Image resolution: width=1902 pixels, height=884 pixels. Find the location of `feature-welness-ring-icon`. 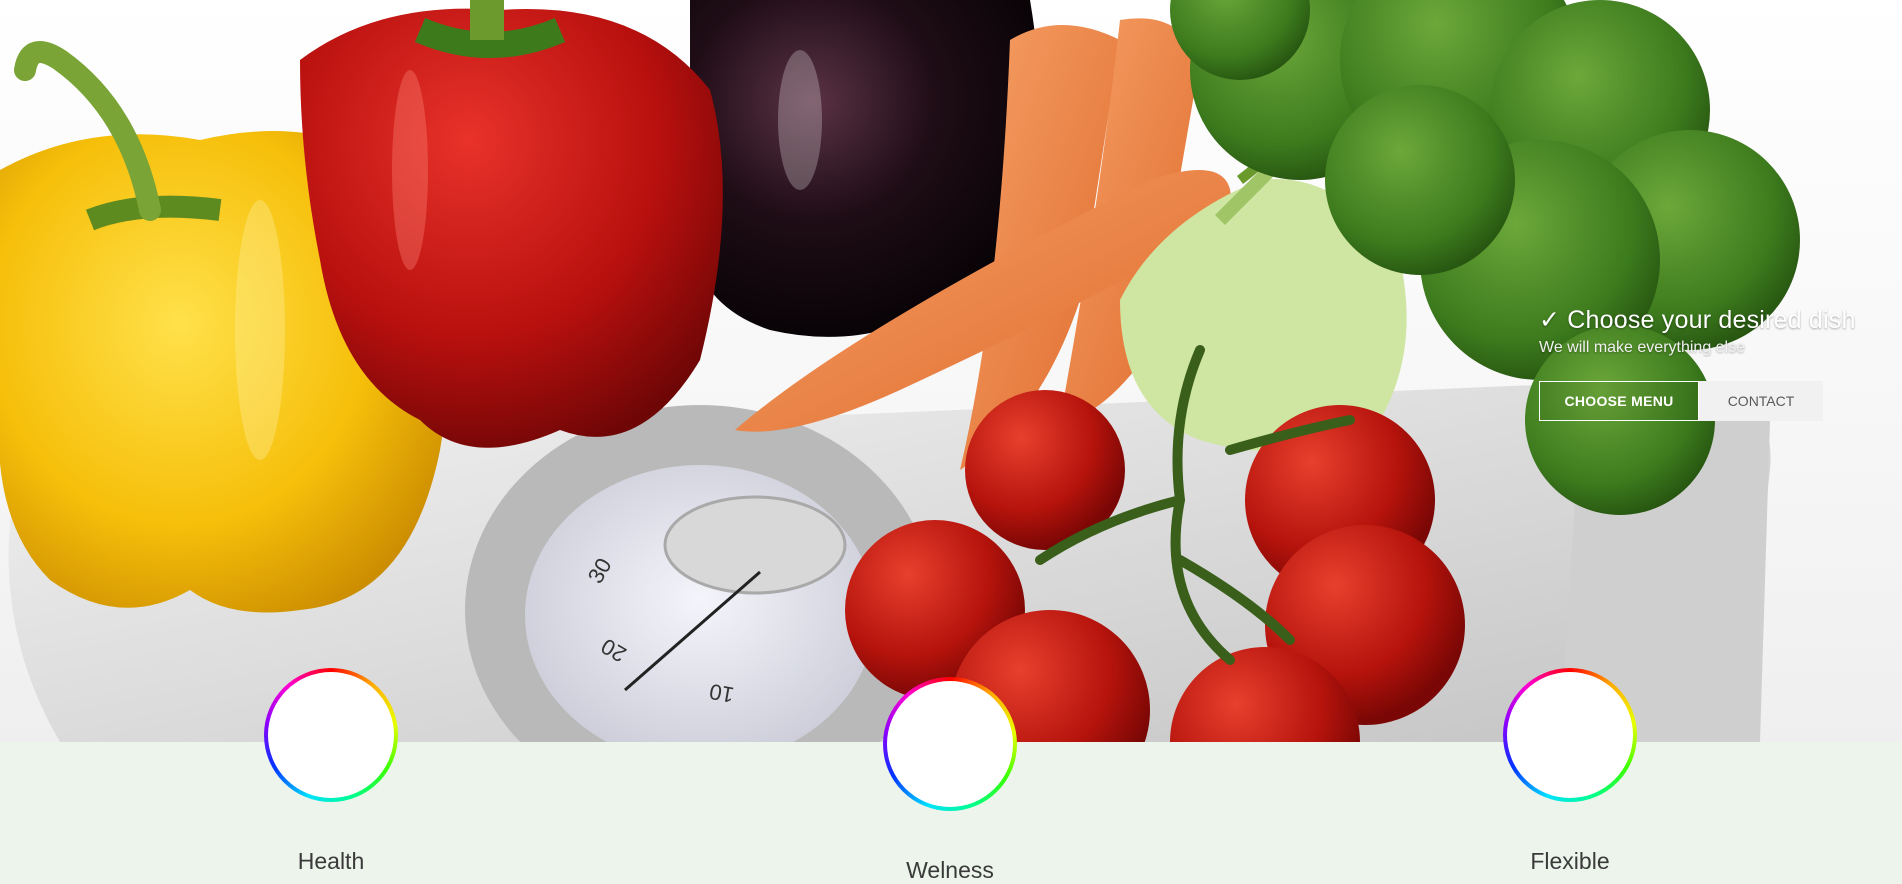

feature-welness-ring-icon is located at coordinates (950, 744).